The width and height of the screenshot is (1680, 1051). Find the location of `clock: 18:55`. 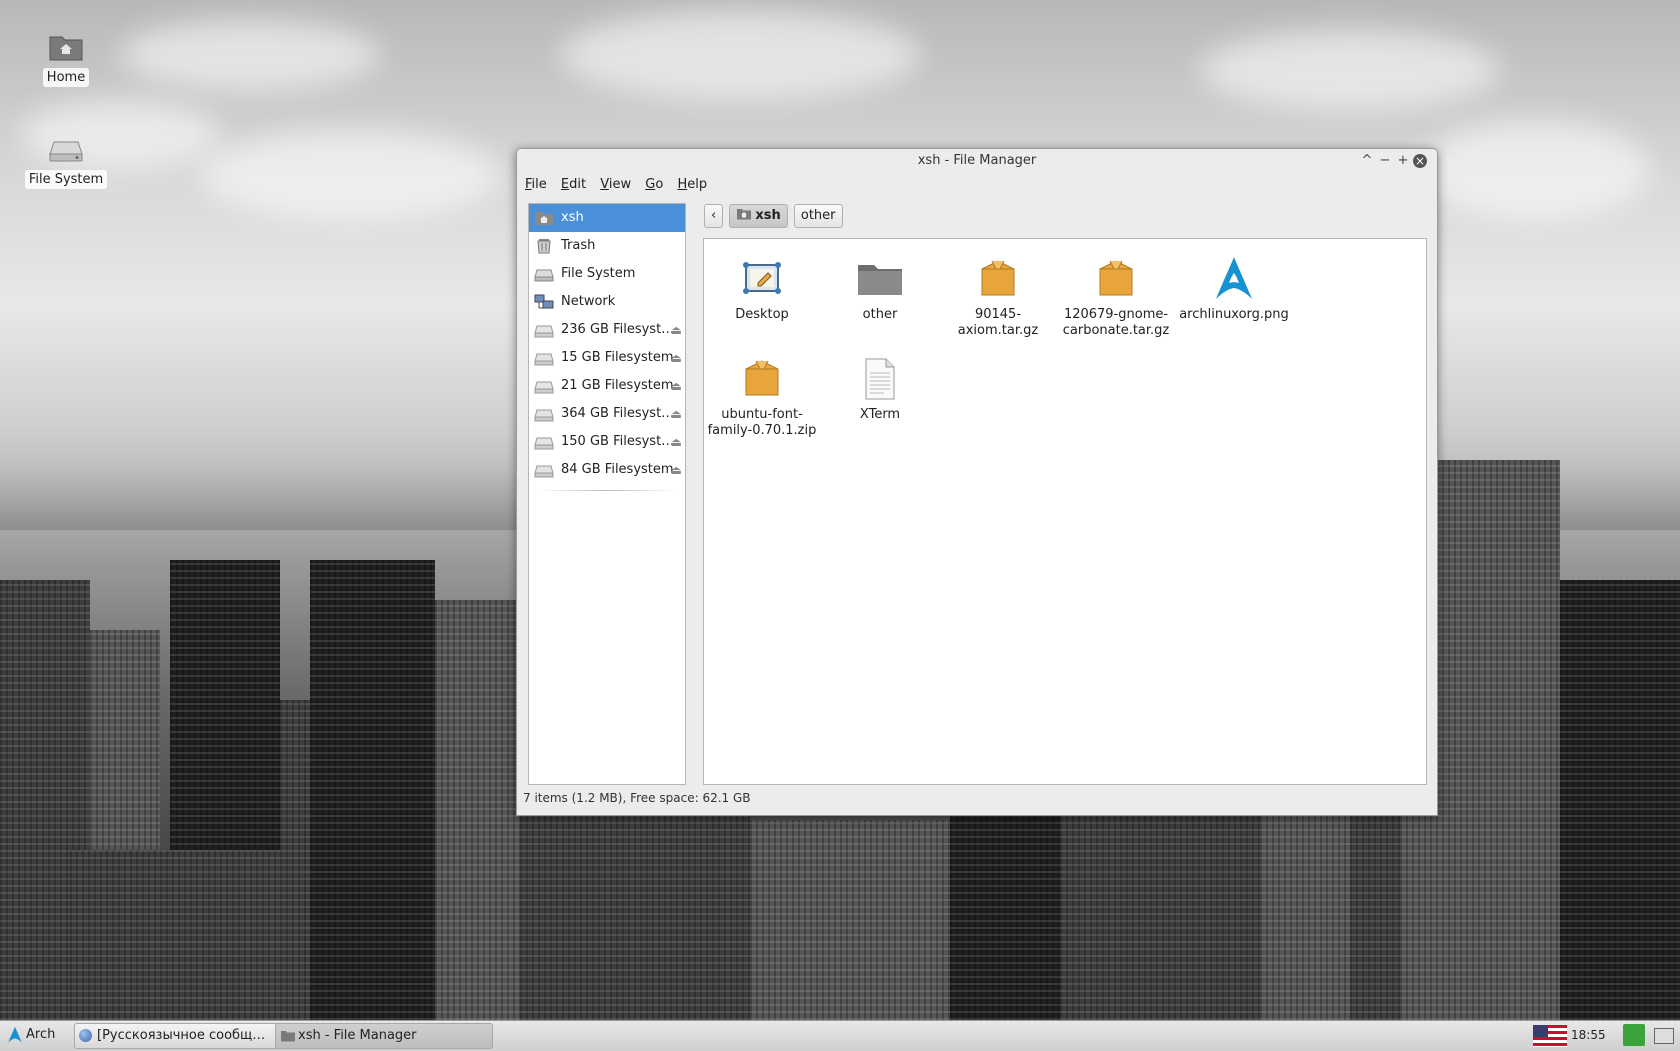

clock: 18:55 is located at coordinates (1588, 1035).